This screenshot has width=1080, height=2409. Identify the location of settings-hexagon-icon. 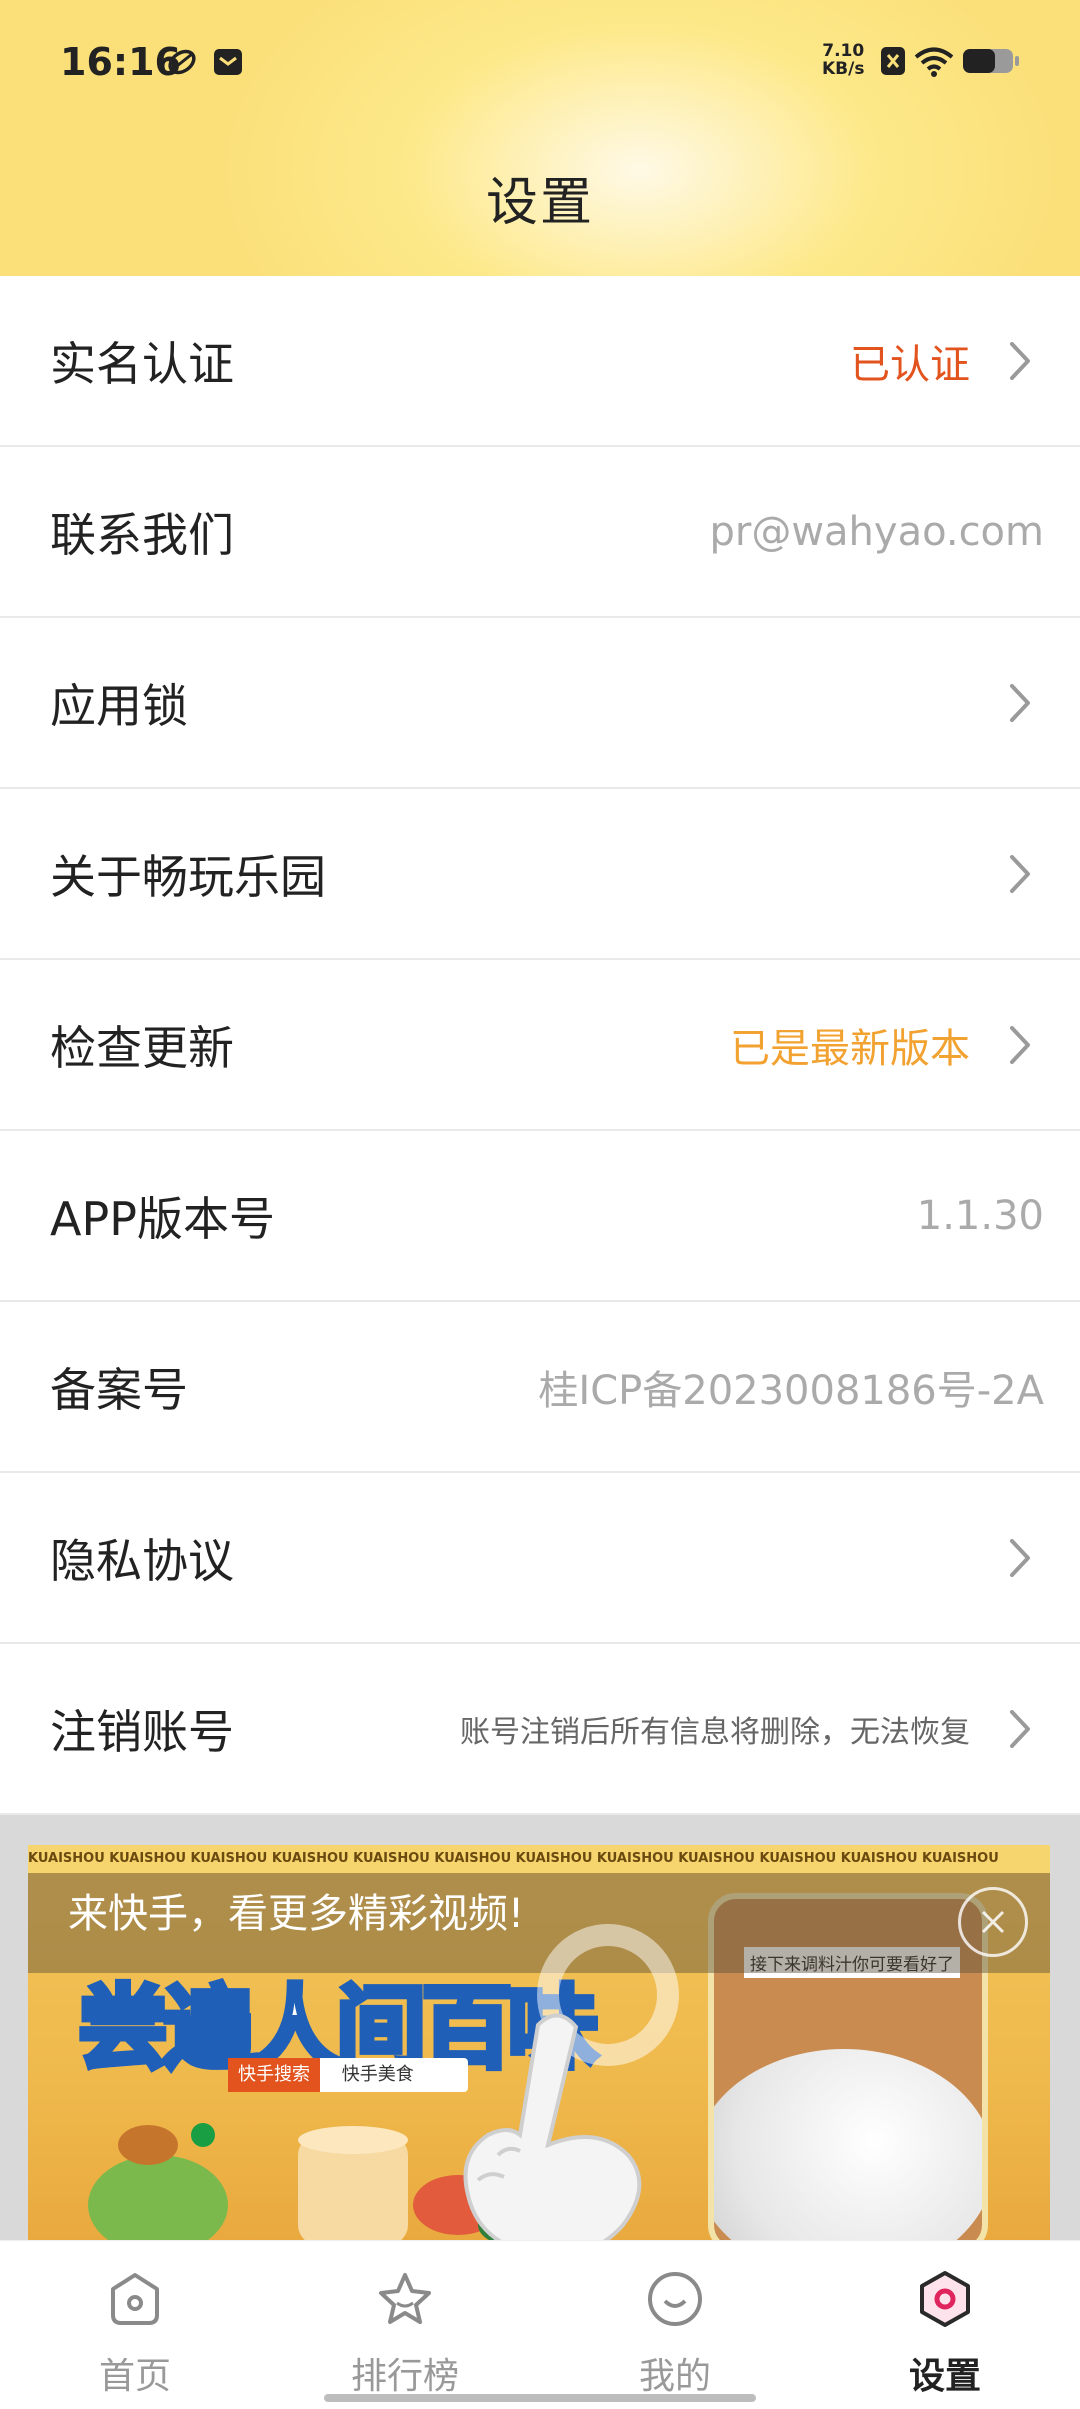
(945, 2299).